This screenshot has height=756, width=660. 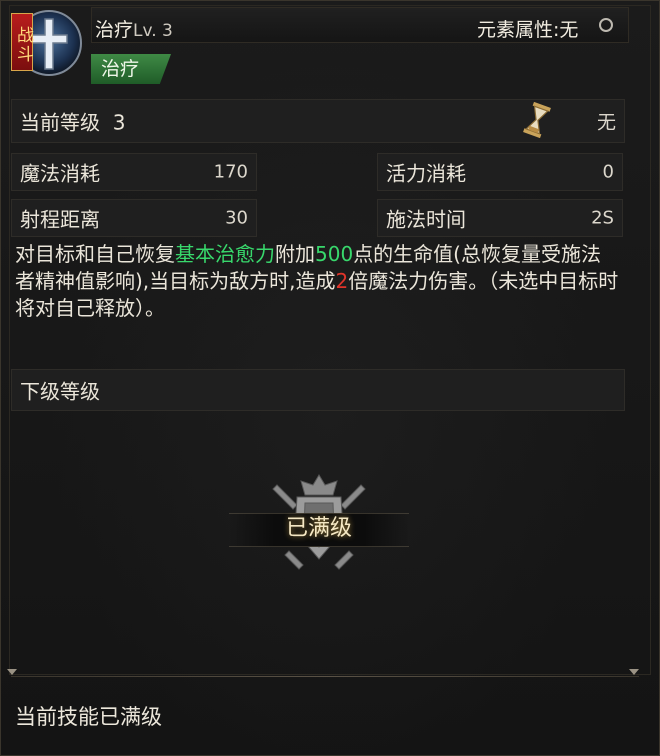 What do you see at coordinates (134, 172) in the screenshot?
I see `mana-cost-row: 魔法消耗 170` at bounding box center [134, 172].